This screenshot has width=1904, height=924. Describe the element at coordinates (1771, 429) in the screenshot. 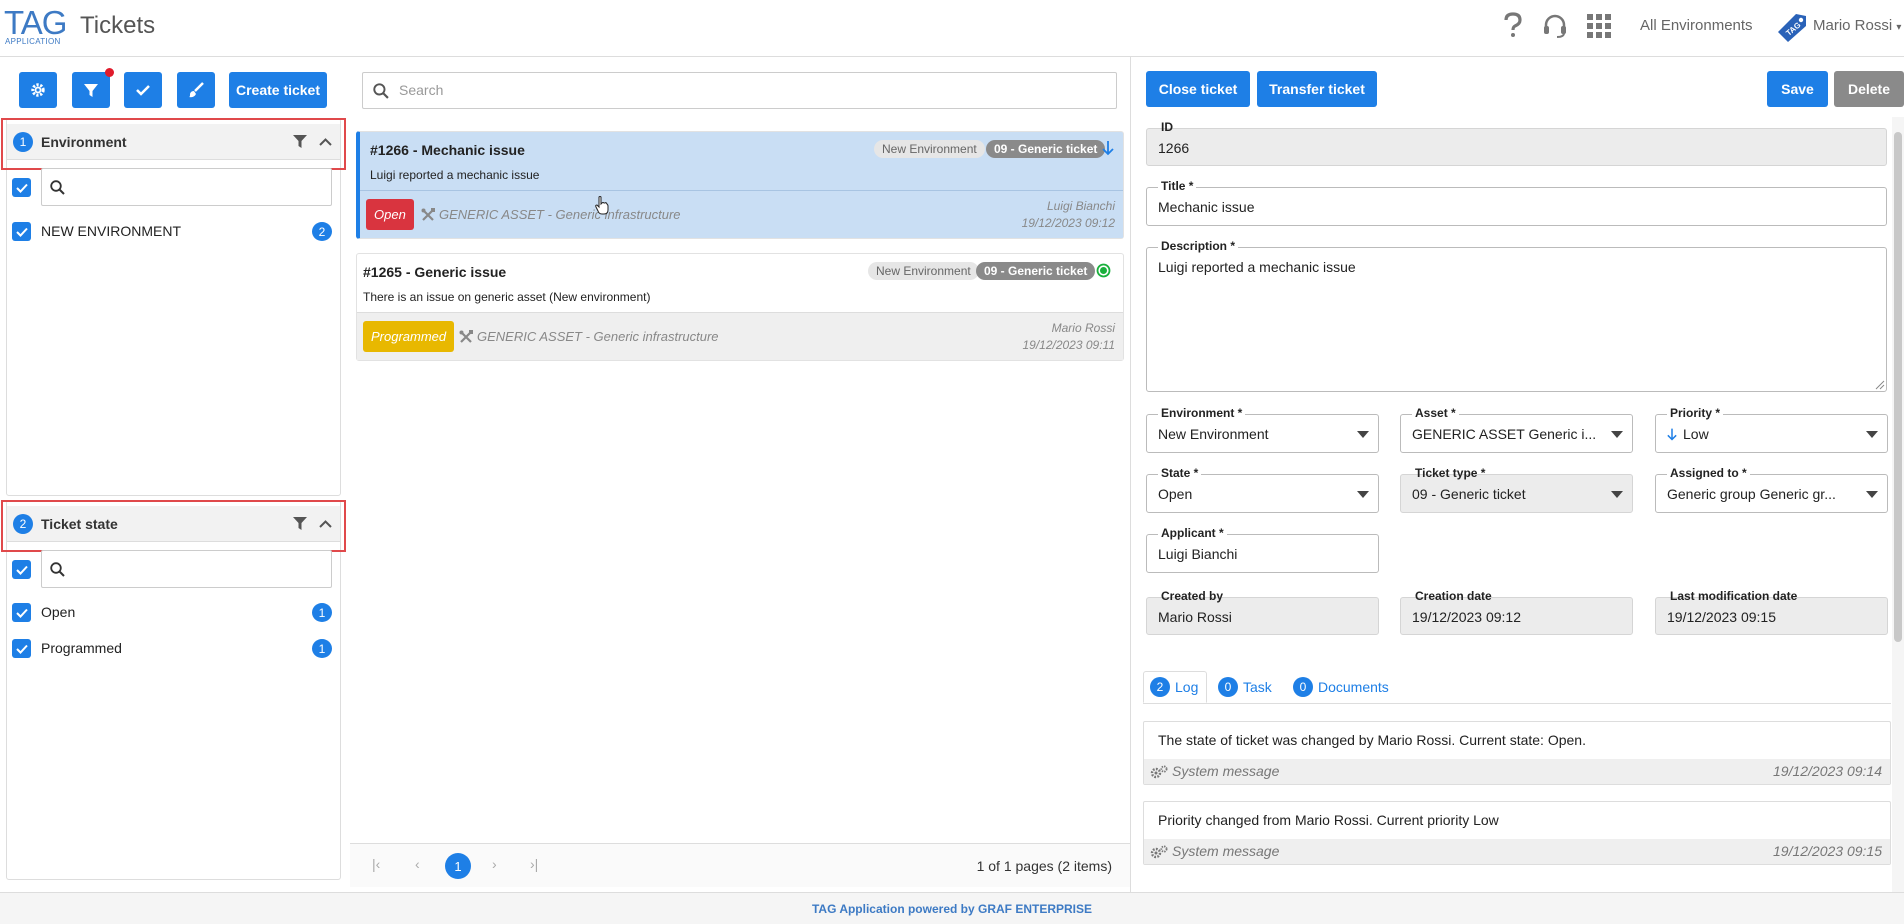

I see `priority-select: Priority * Low` at that location.